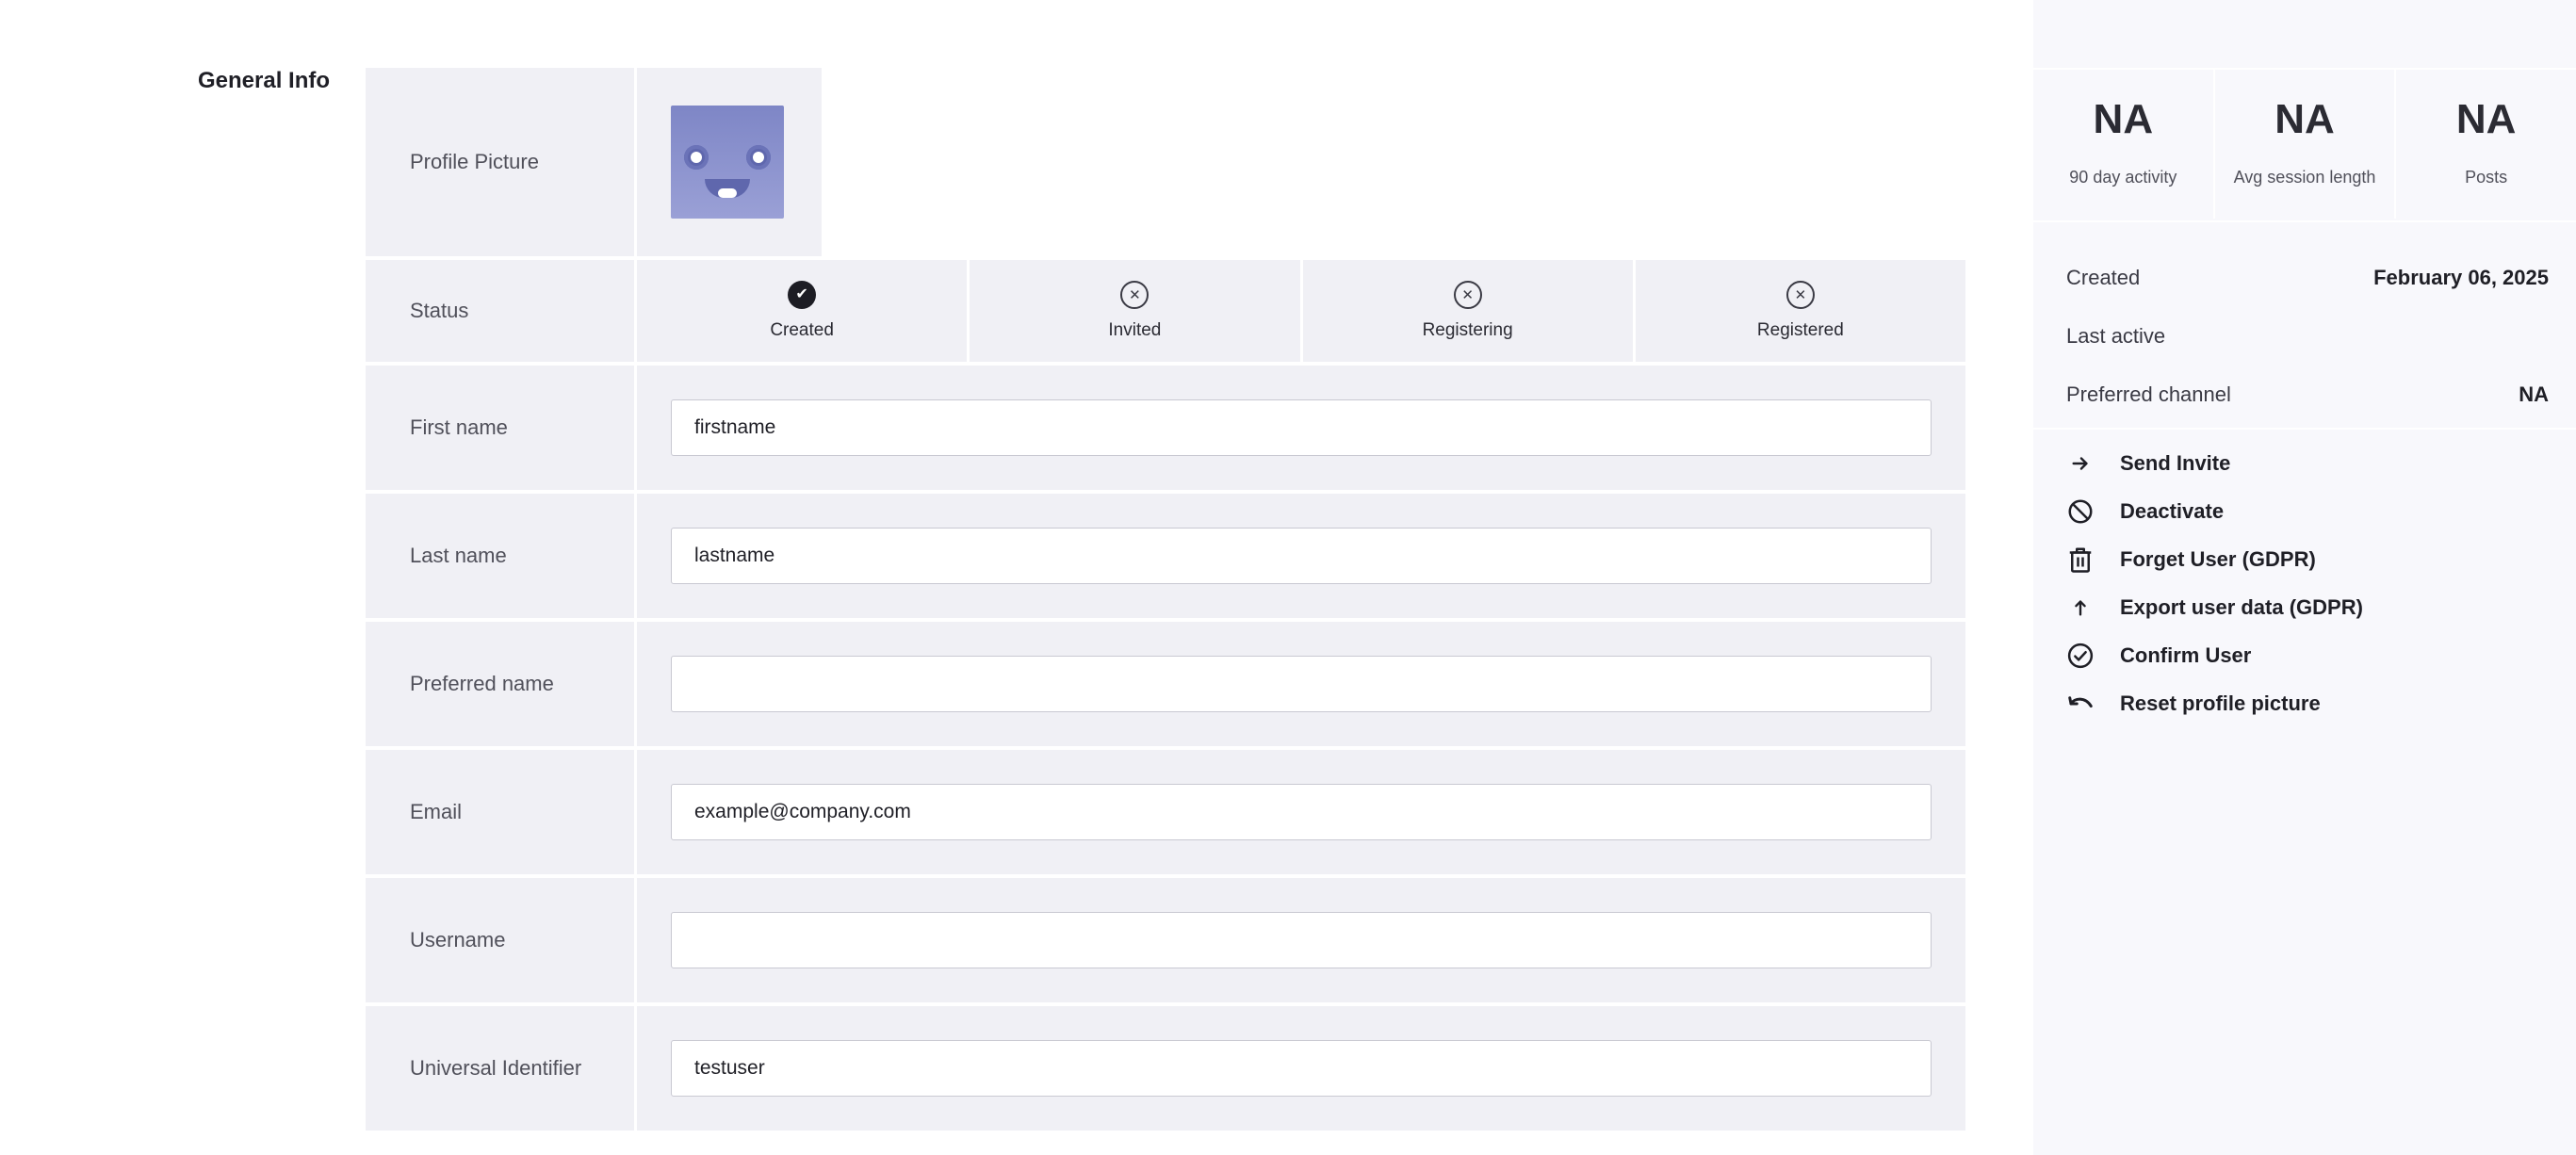 Image resolution: width=2576 pixels, height=1155 pixels. I want to click on deactivate-button: Deactivate, so click(2305, 511).